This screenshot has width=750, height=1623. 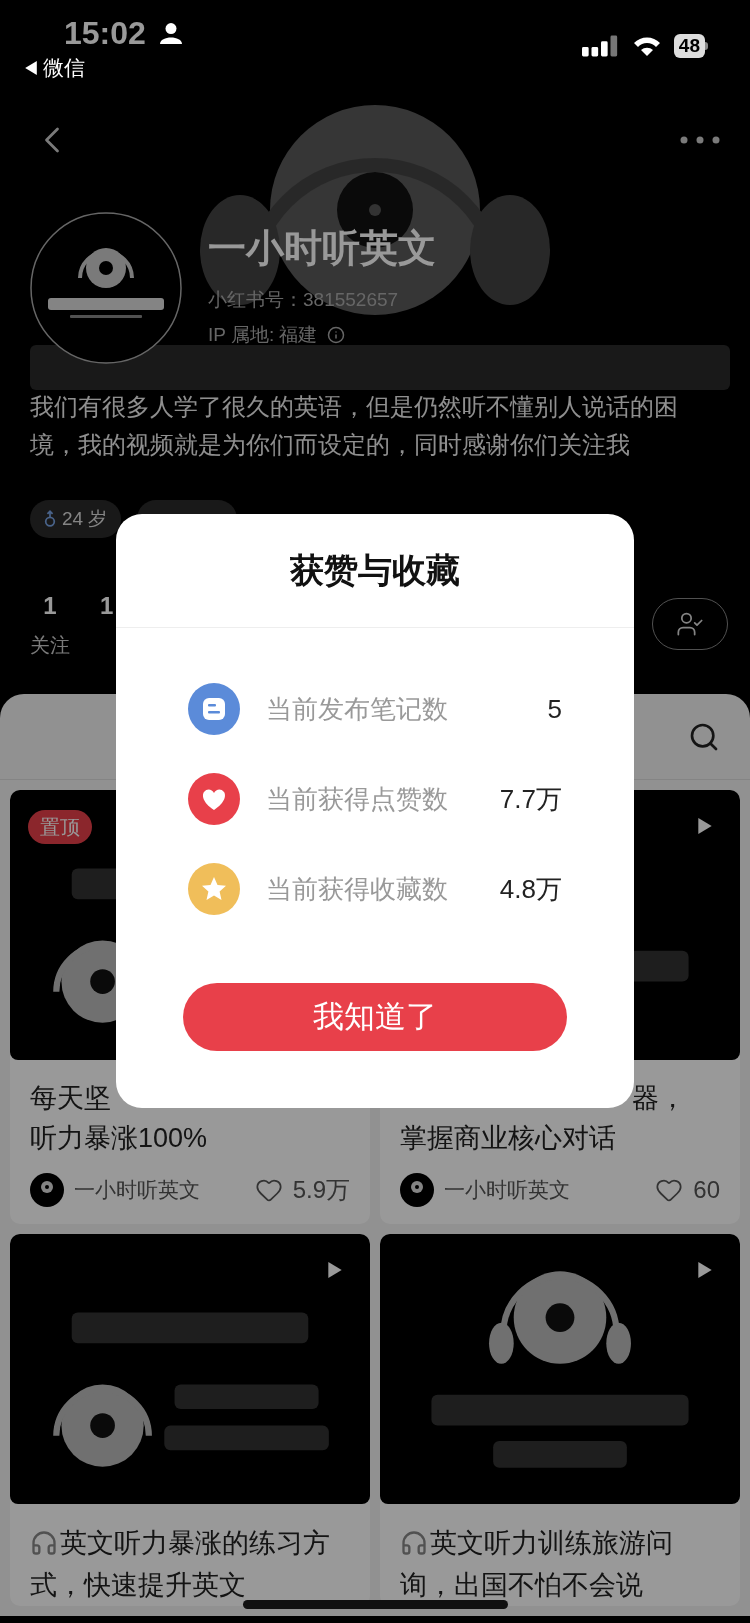 What do you see at coordinates (263, 334) in the screenshot?
I see `ip-location: IP 属地: 福建` at bounding box center [263, 334].